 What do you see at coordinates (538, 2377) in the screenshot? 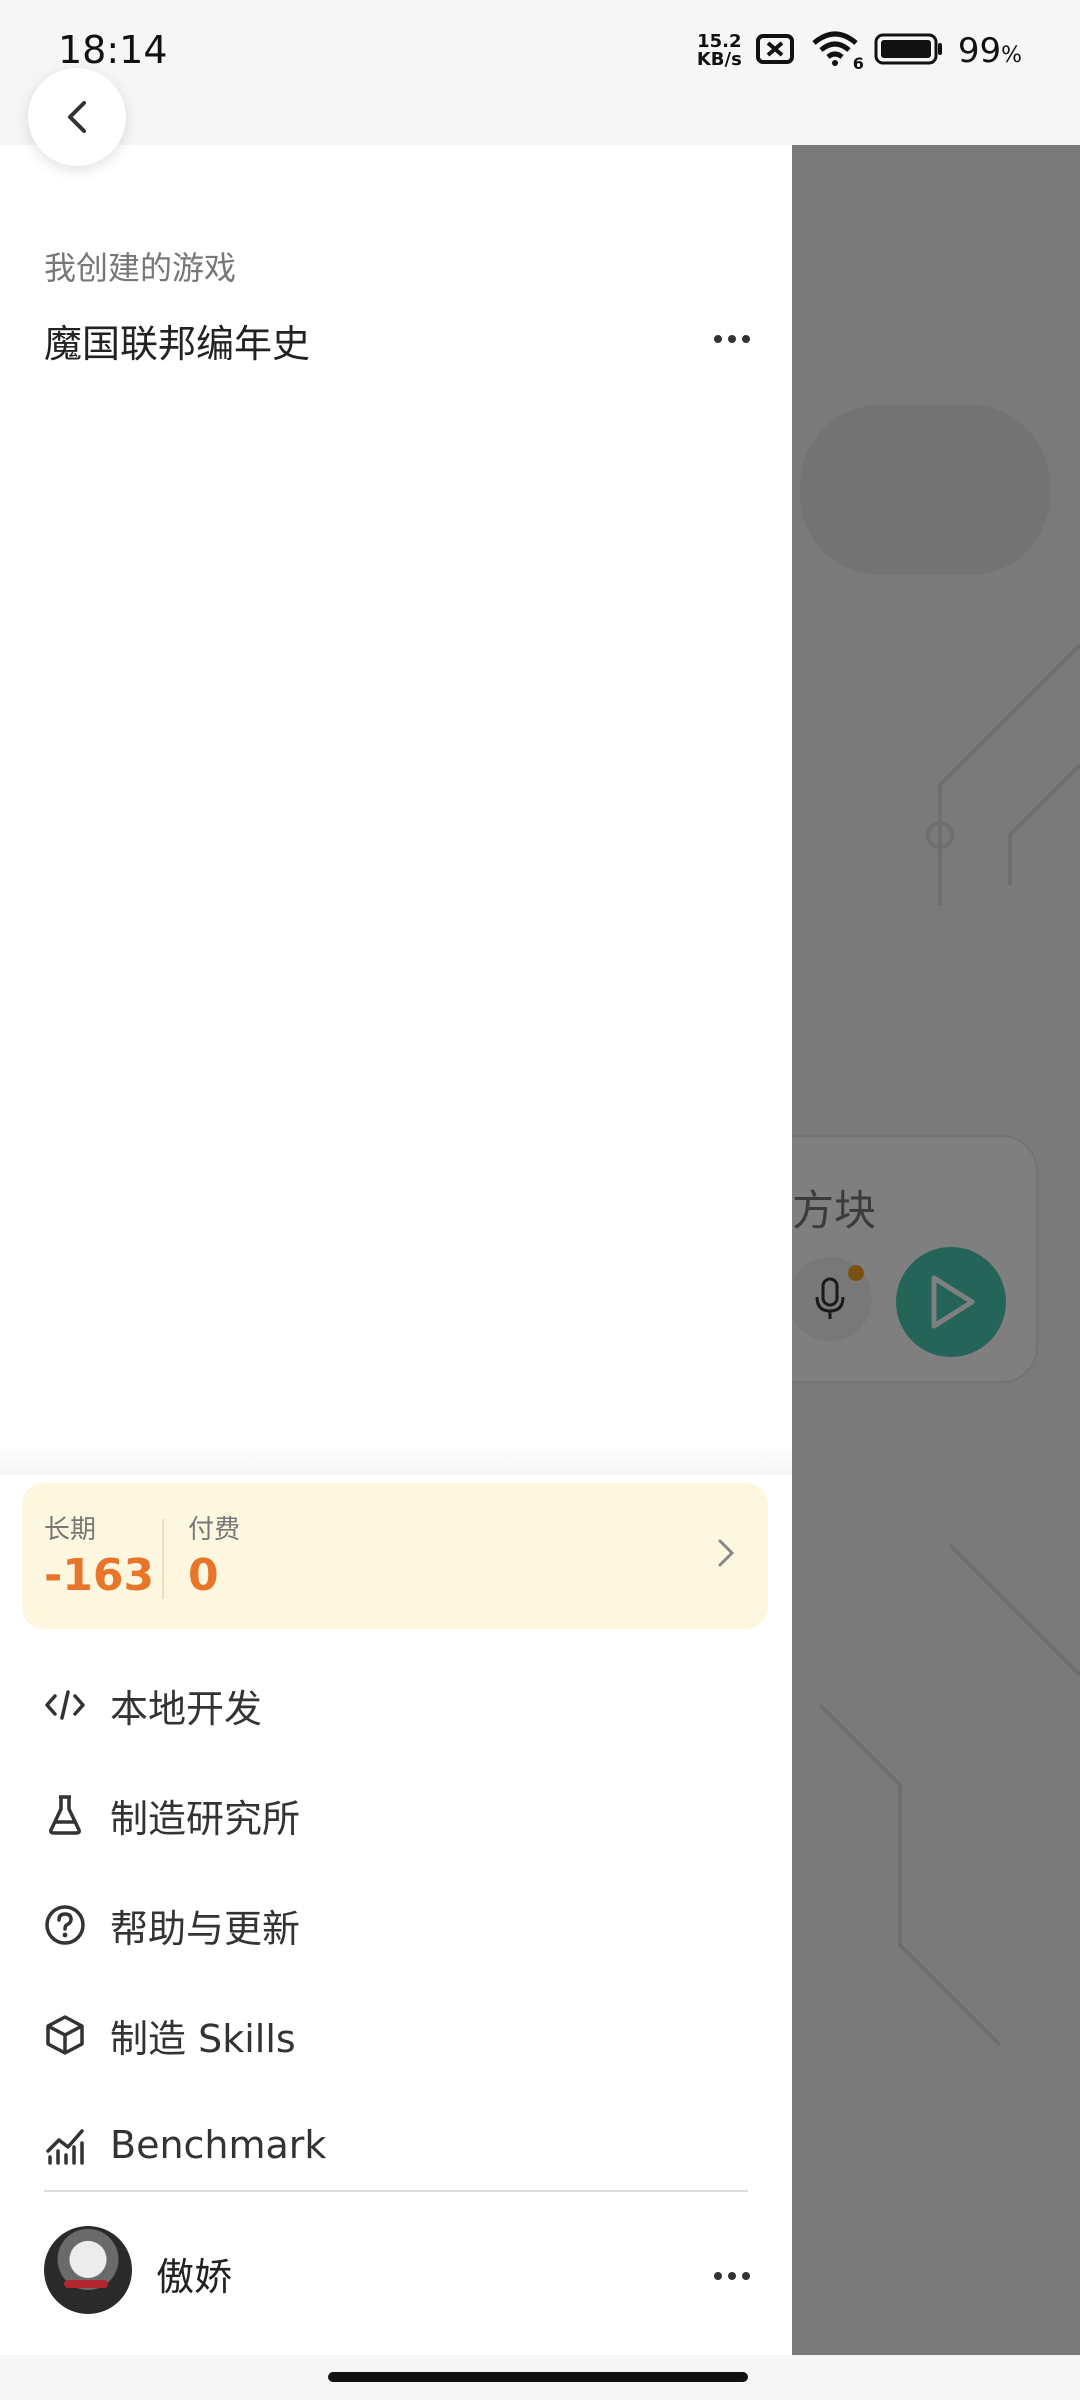
I see `home-indicator` at bounding box center [538, 2377].